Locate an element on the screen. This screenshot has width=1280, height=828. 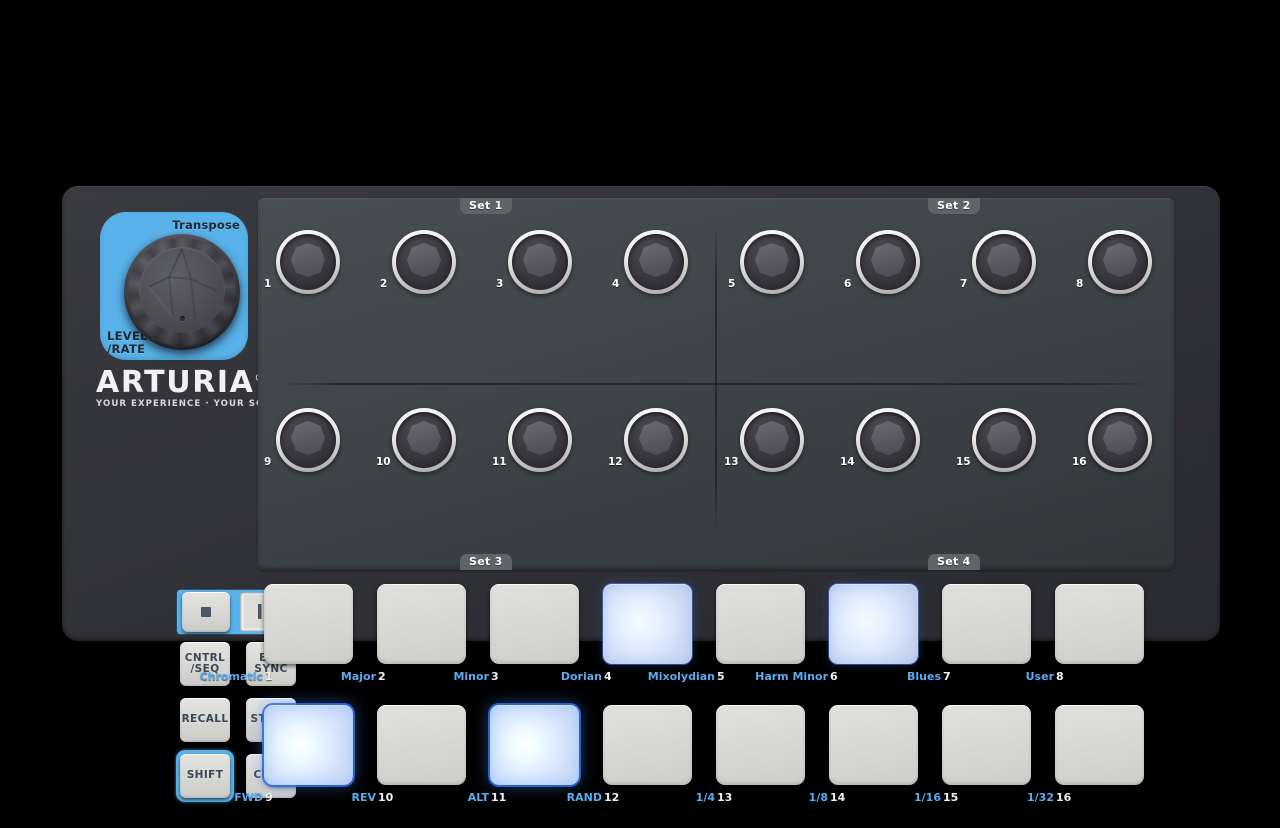
knob-11-body is located at coordinates (540, 440).